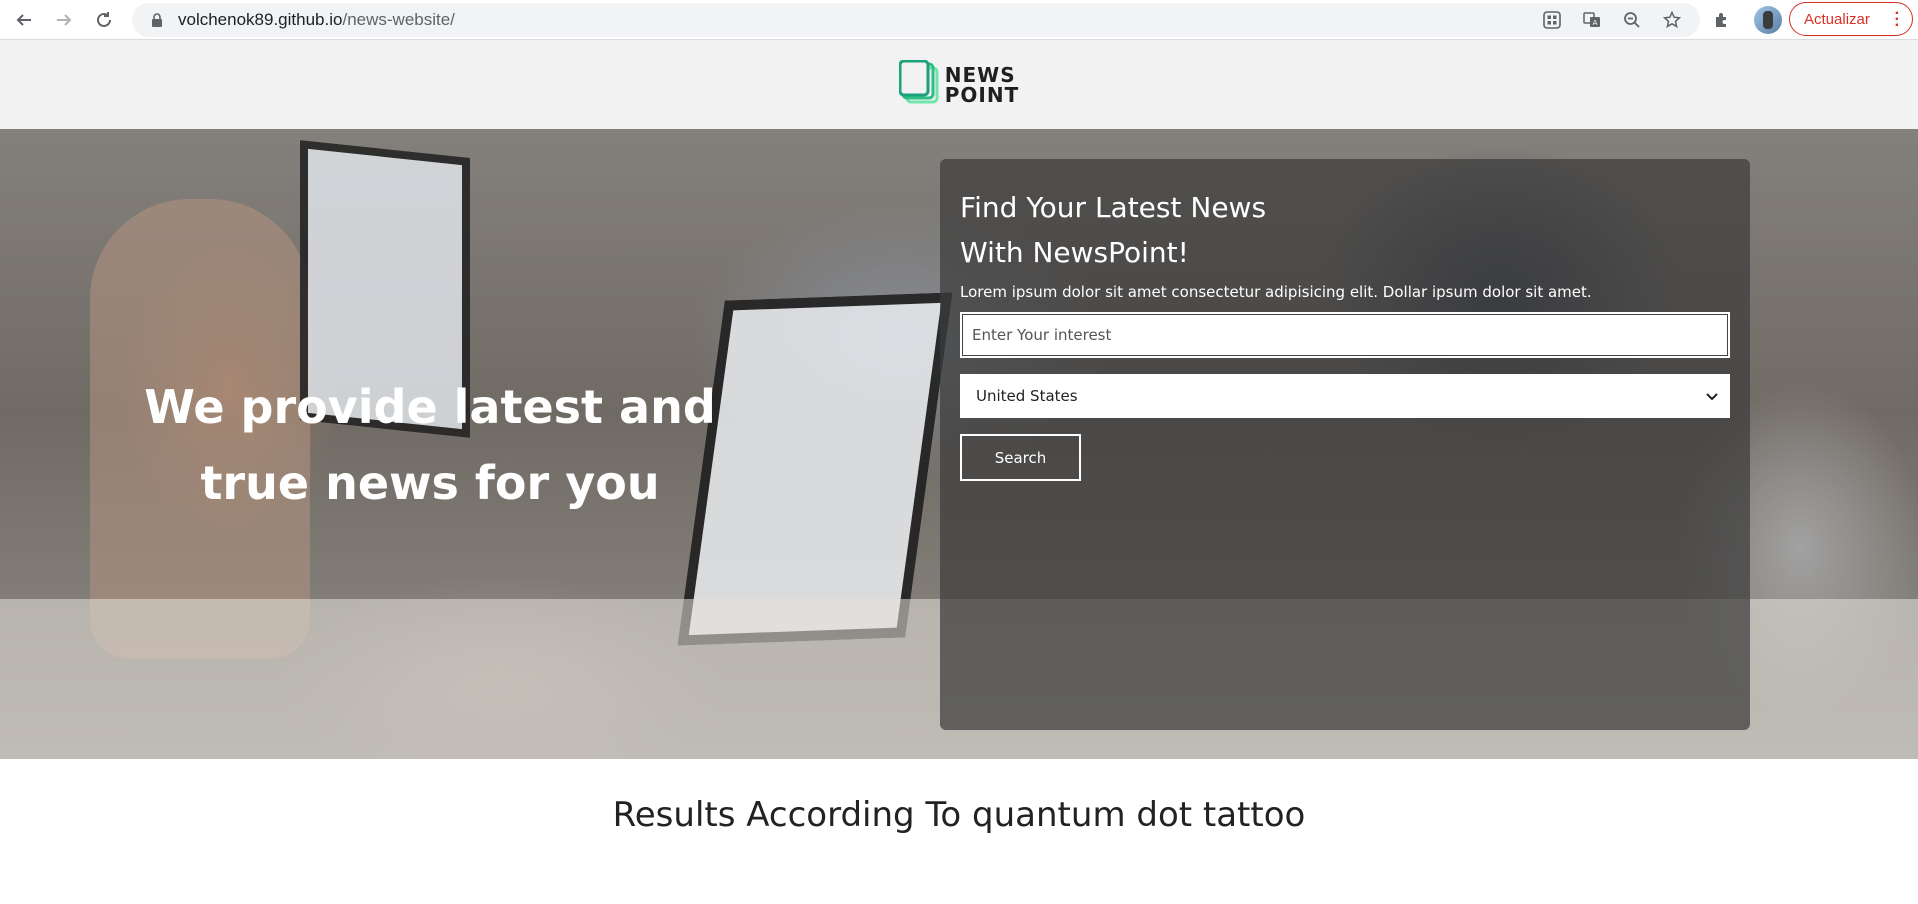 The width and height of the screenshot is (1918, 904). I want to click on forward-icon, so click(64, 20).